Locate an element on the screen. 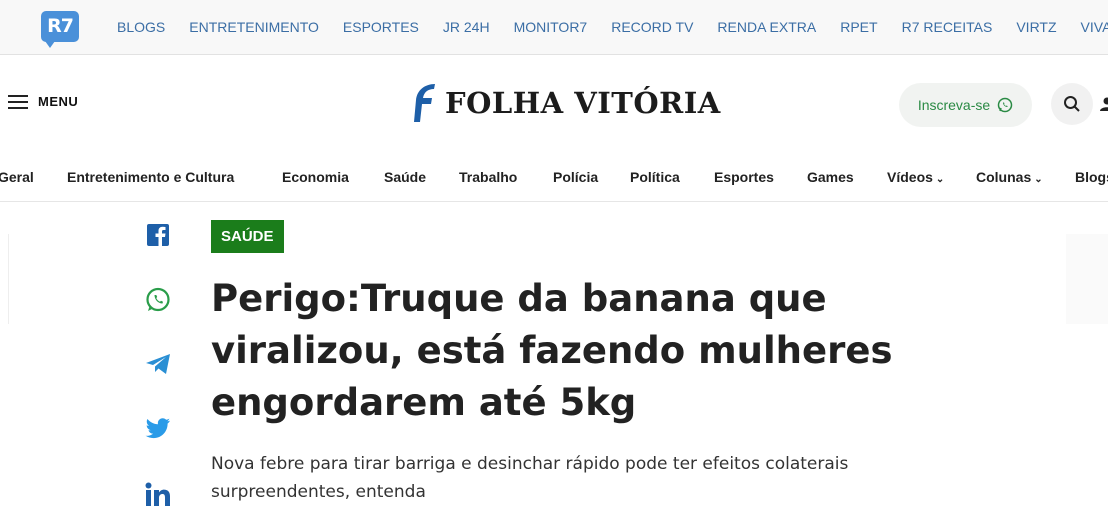 The height and width of the screenshot is (522, 1108). nav-item-policia: Polícia is located at coordinates (575, 177).